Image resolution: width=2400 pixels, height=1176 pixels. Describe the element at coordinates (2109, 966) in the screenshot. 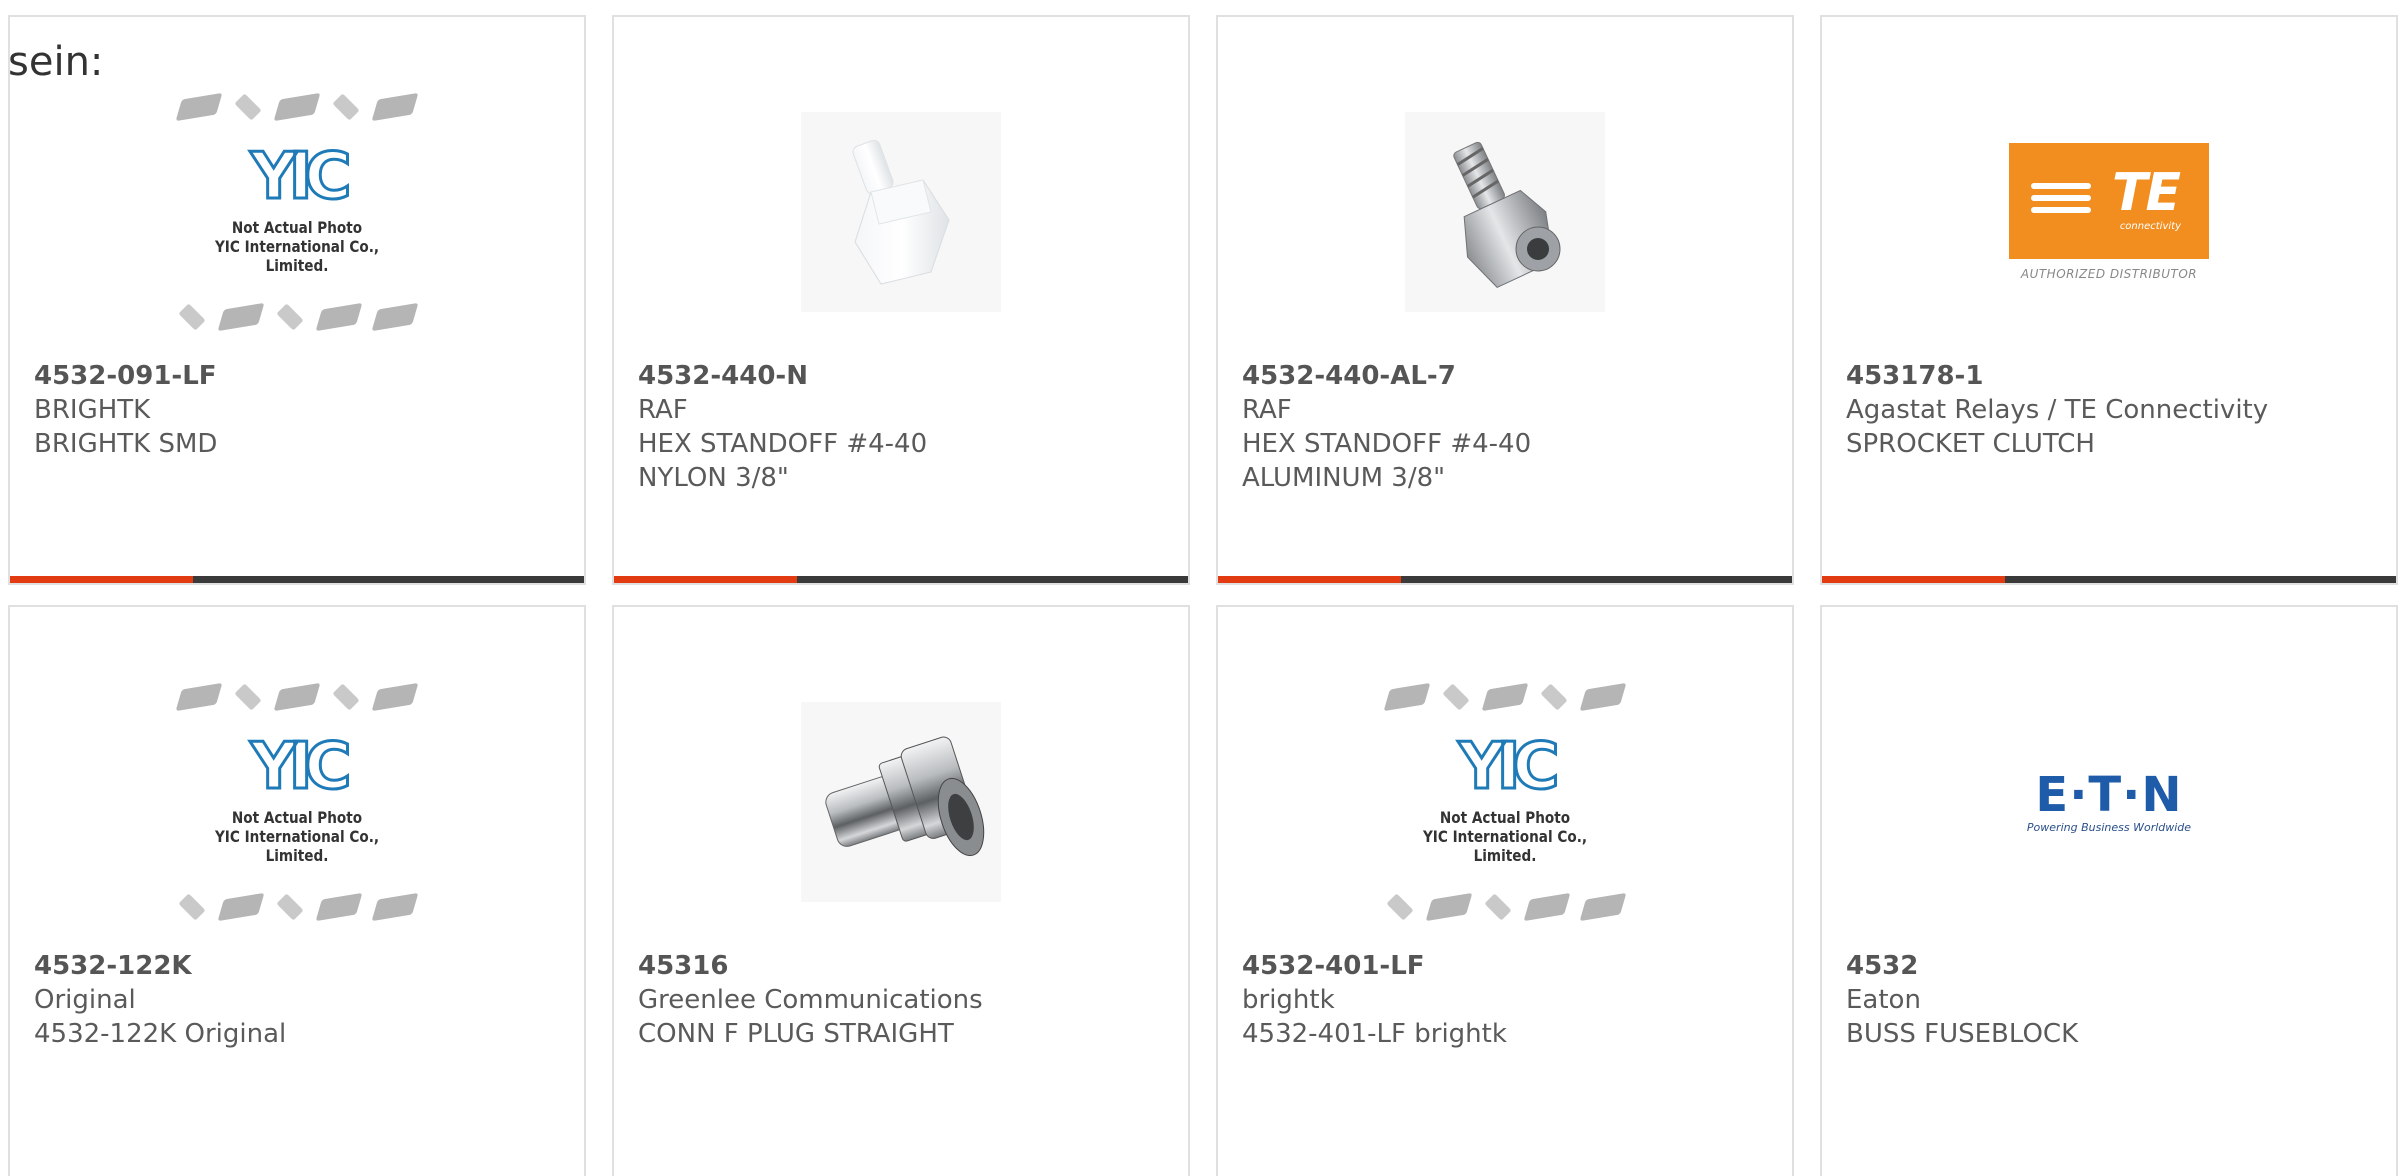

I see `part-number-link: 4532` at that location.